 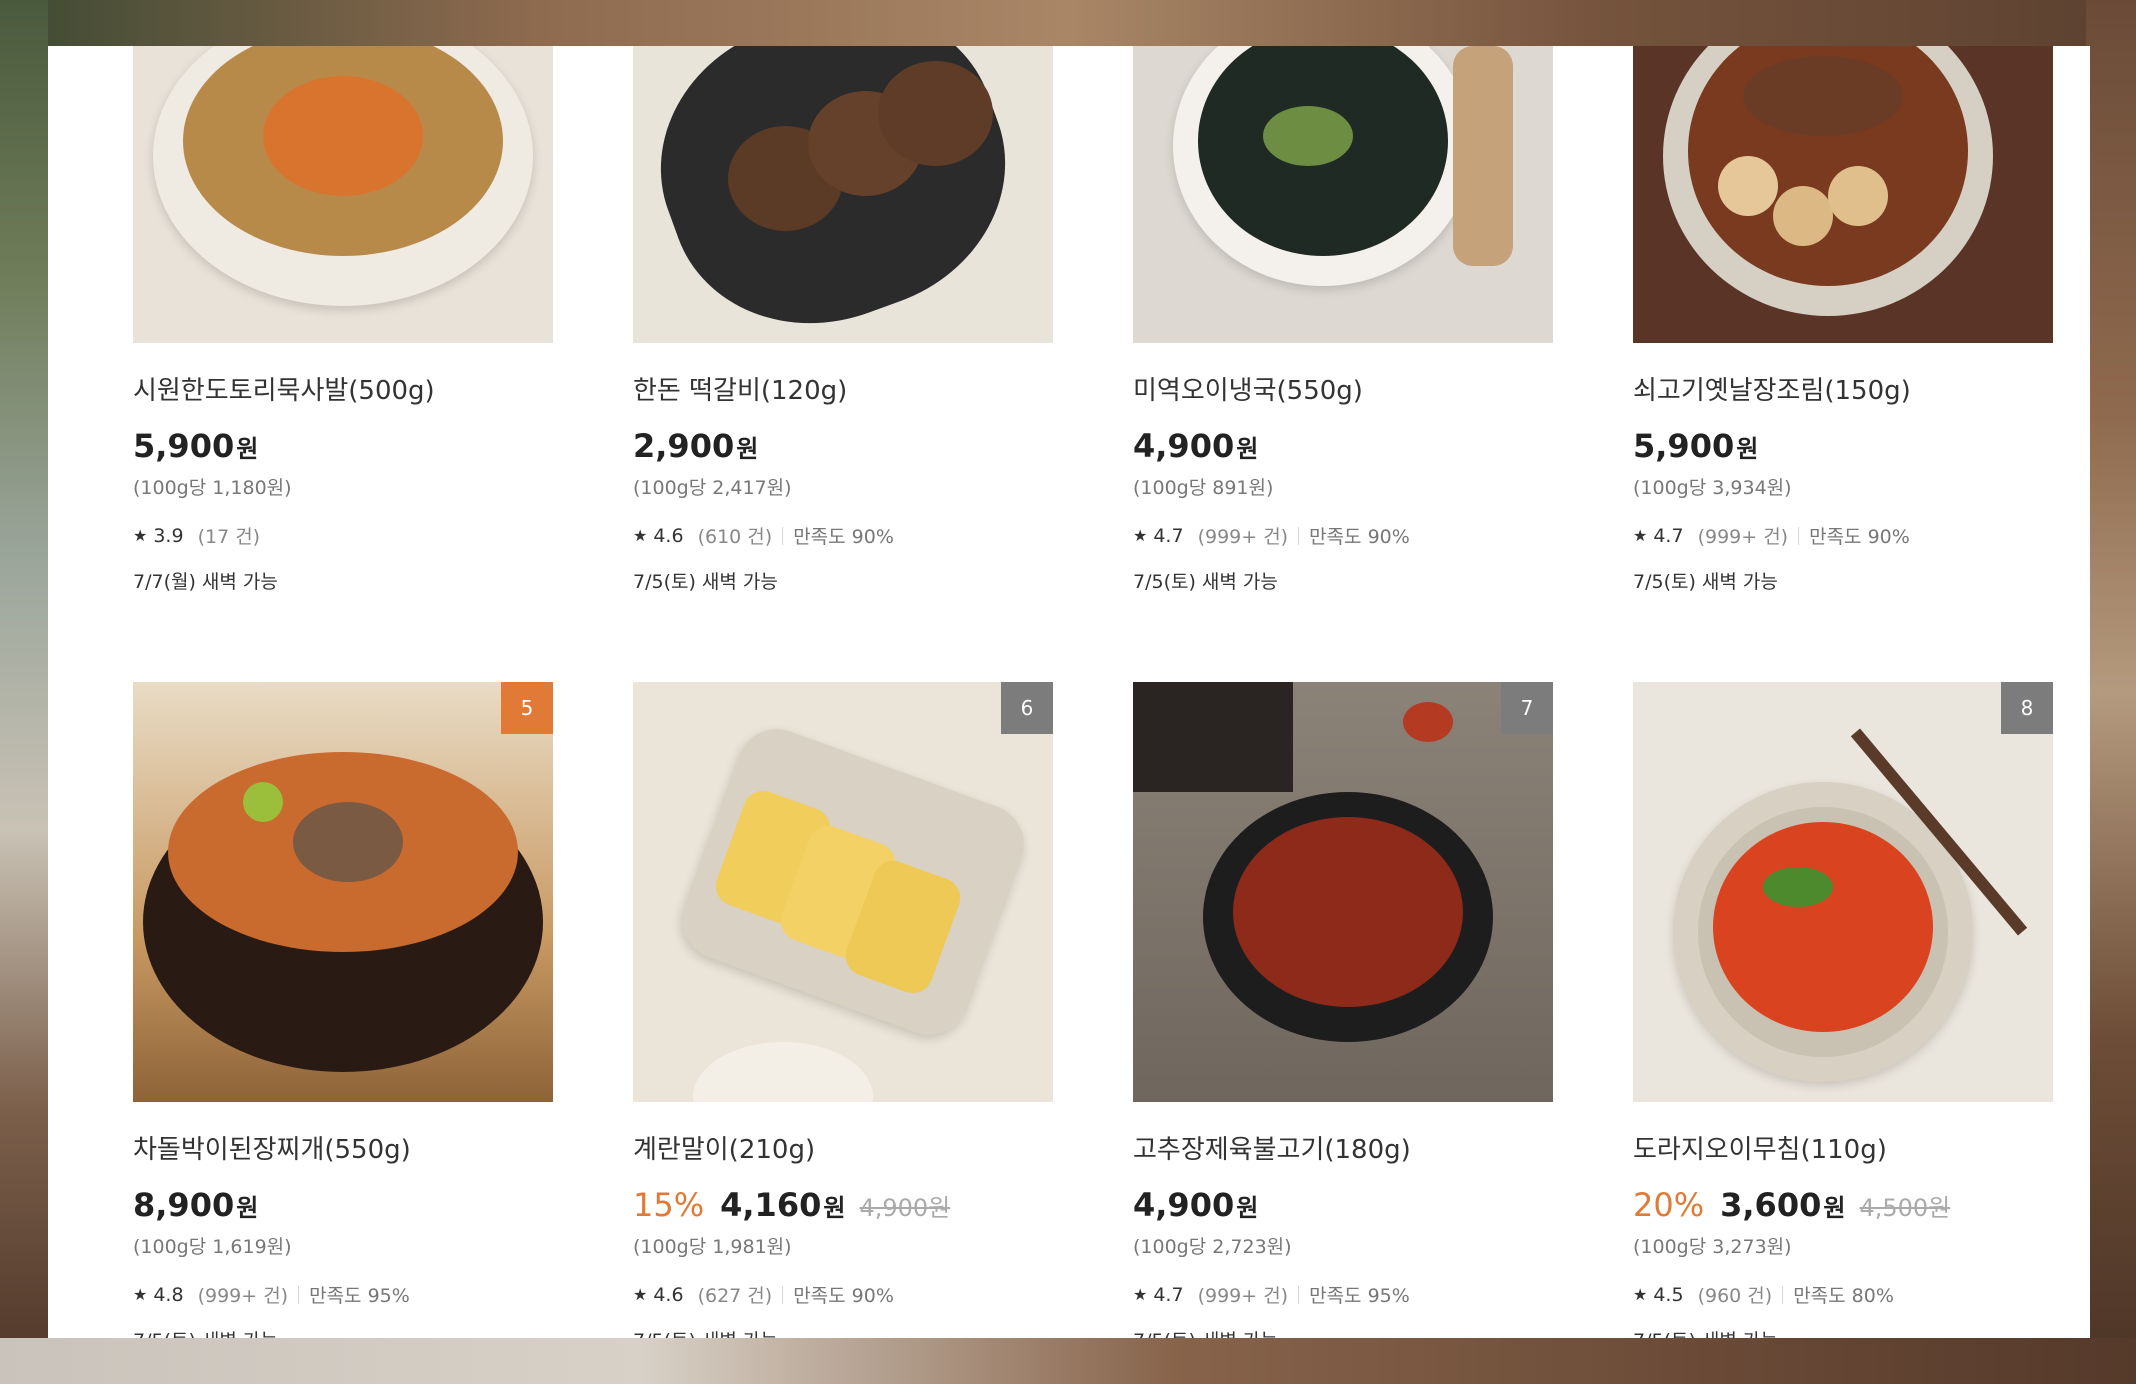 I want to click on review-count: (960 건), so click(x=1735, y=1296).